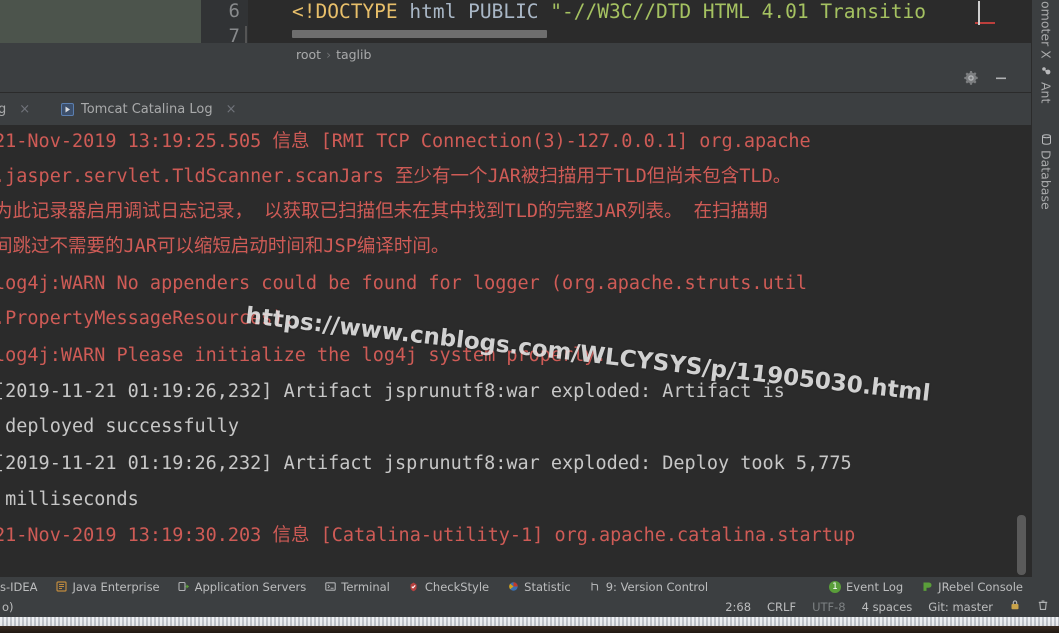  What do you see at coordinates (887, 607) in the screenshot?
I see `indent-setting: 4 spaces` at bounding box center [887, 607].